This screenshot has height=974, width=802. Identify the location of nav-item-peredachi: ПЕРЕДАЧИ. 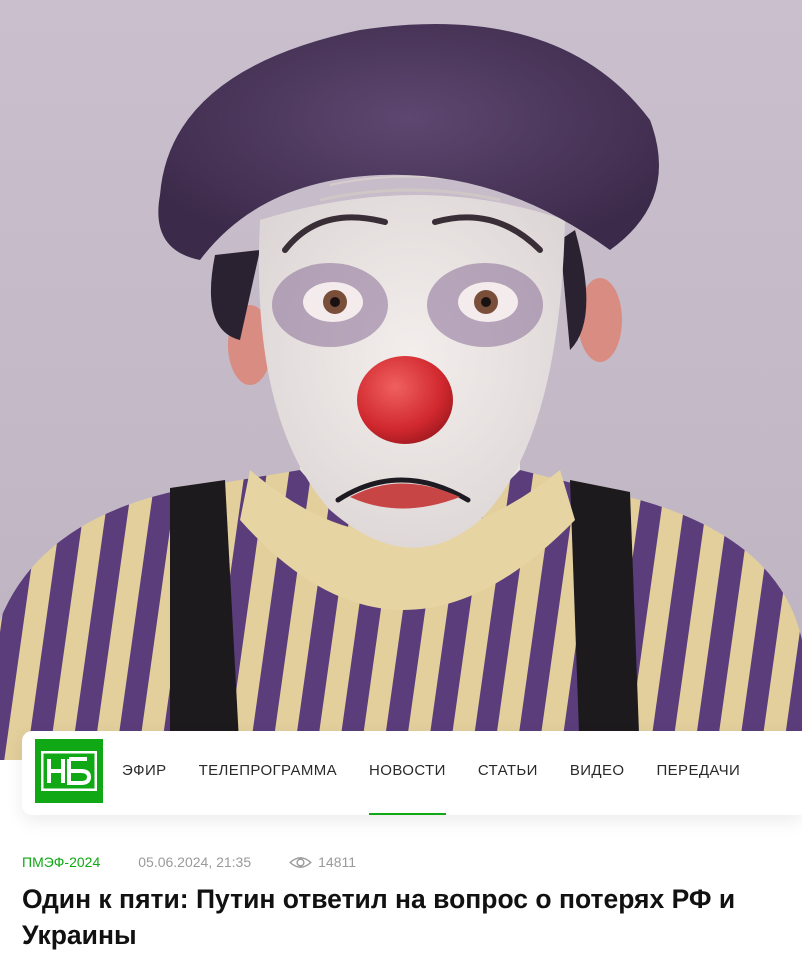
(698, 773).